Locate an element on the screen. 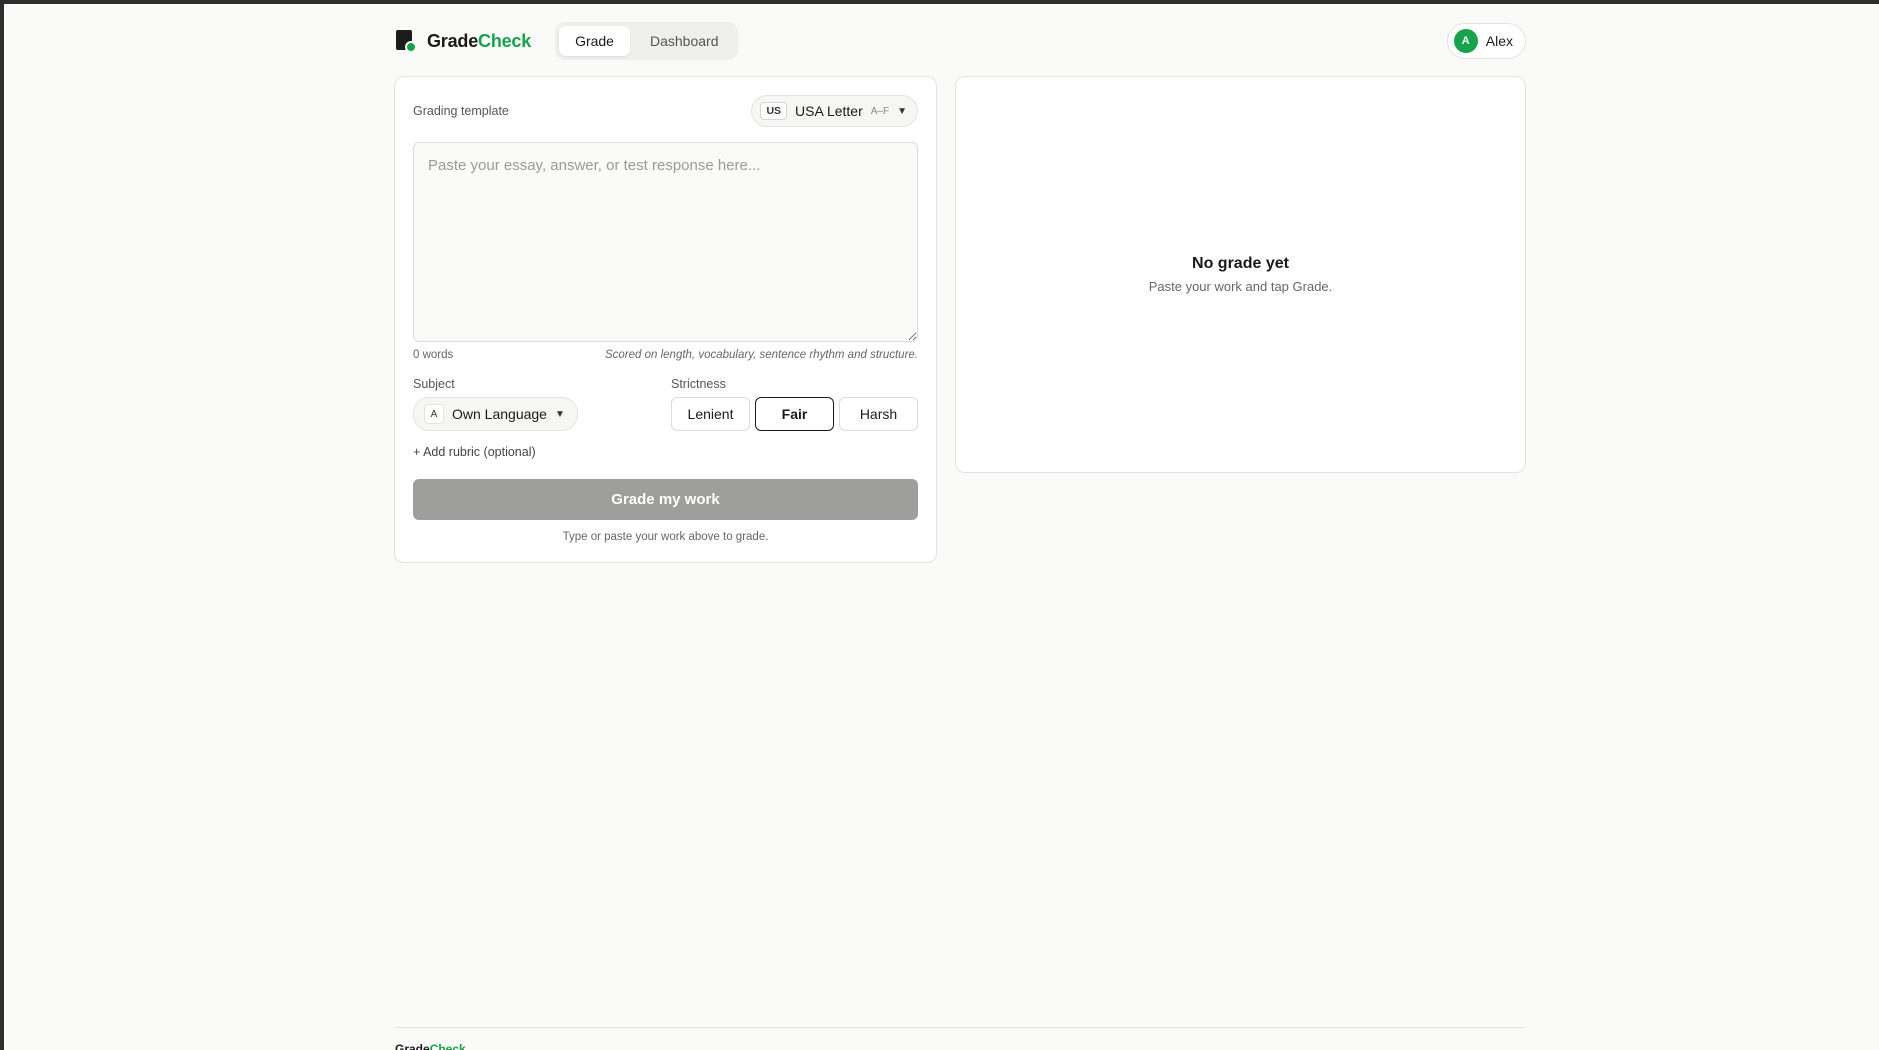 Image resolution: width=1879 pixels, height=1050 pixels. subject-select: A Own Language ▼ is located at coordinates (495, 414).